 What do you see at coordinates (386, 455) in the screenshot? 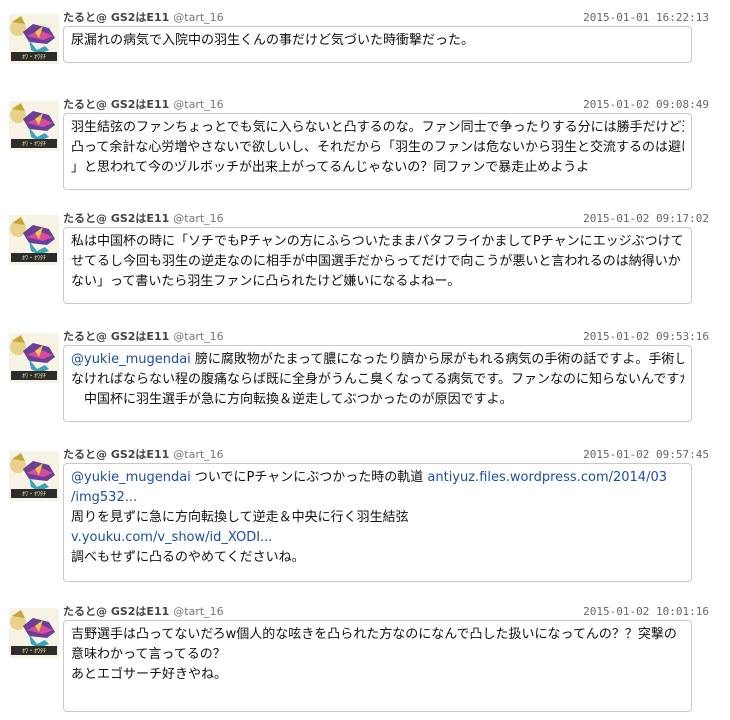
I see `tweet-header: たると@ GS2はE11 @tart_16 2015-01-02 09:57:45` at bounding box center [386, 455].